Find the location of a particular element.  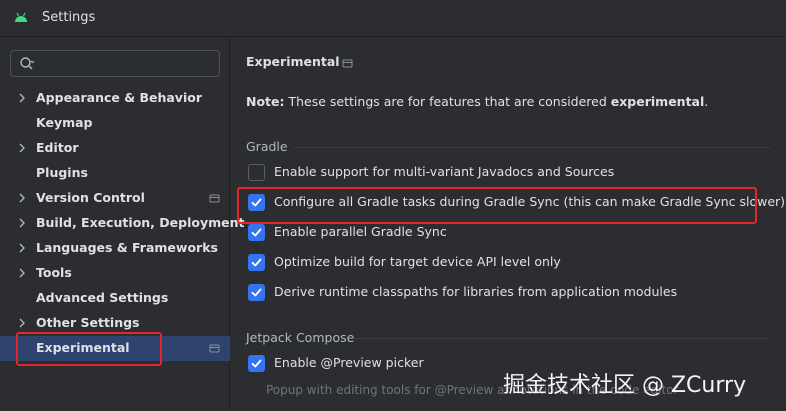

search-icon is located at coordinates (27, 64).